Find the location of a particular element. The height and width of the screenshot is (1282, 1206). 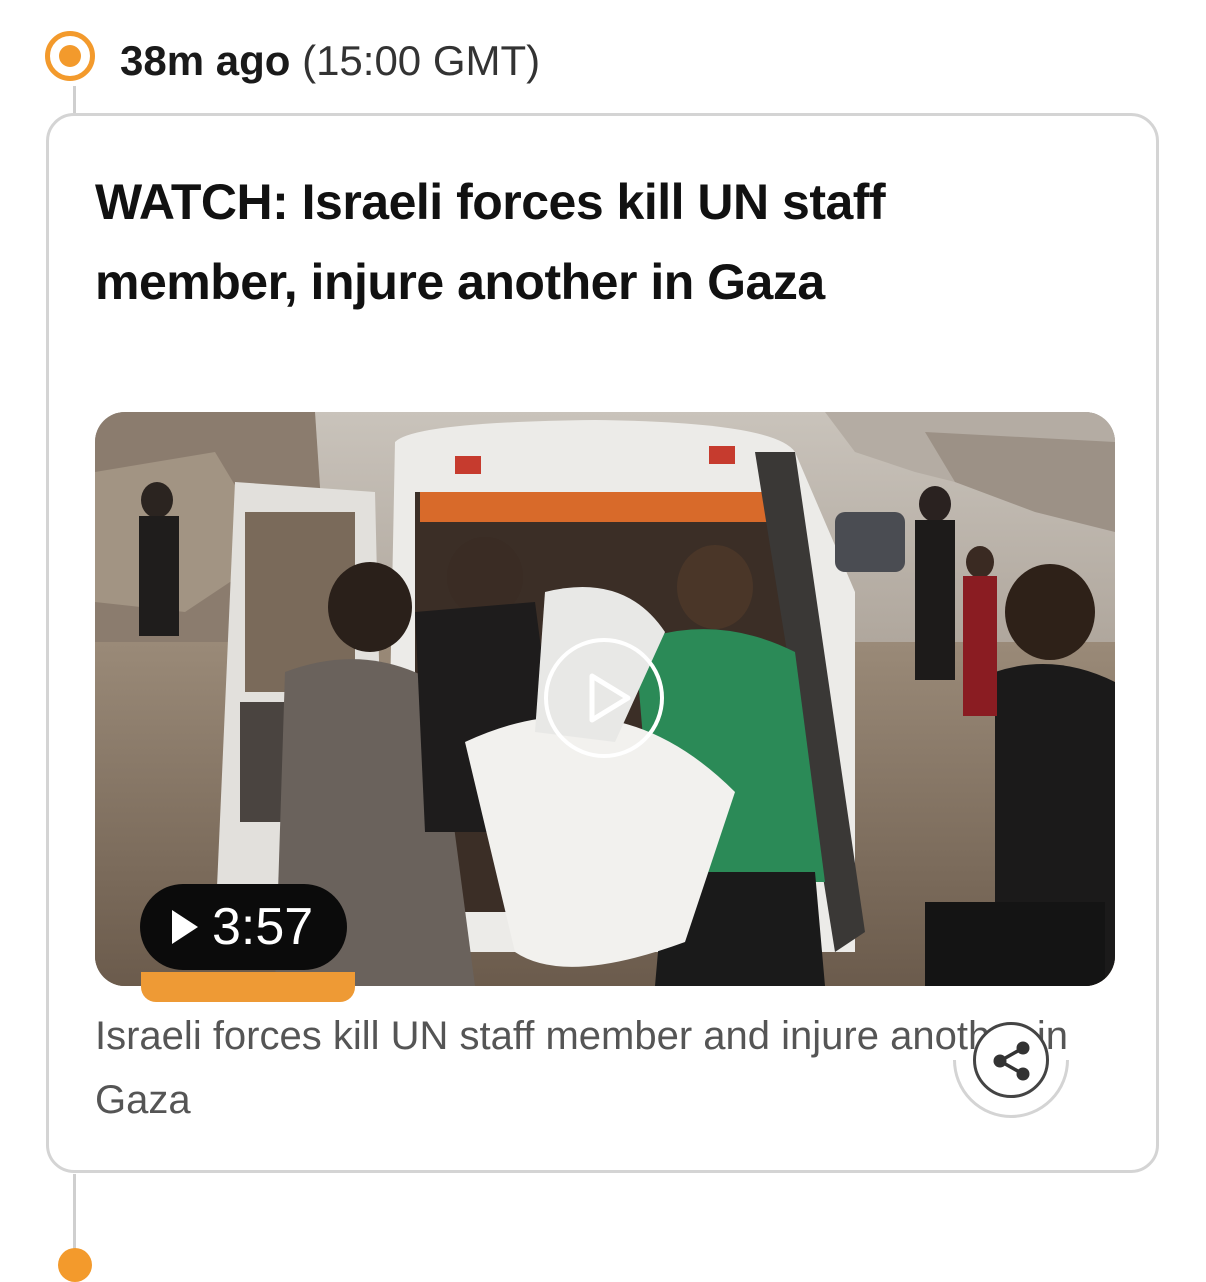

play-icon is located at coordinates (610, 698).